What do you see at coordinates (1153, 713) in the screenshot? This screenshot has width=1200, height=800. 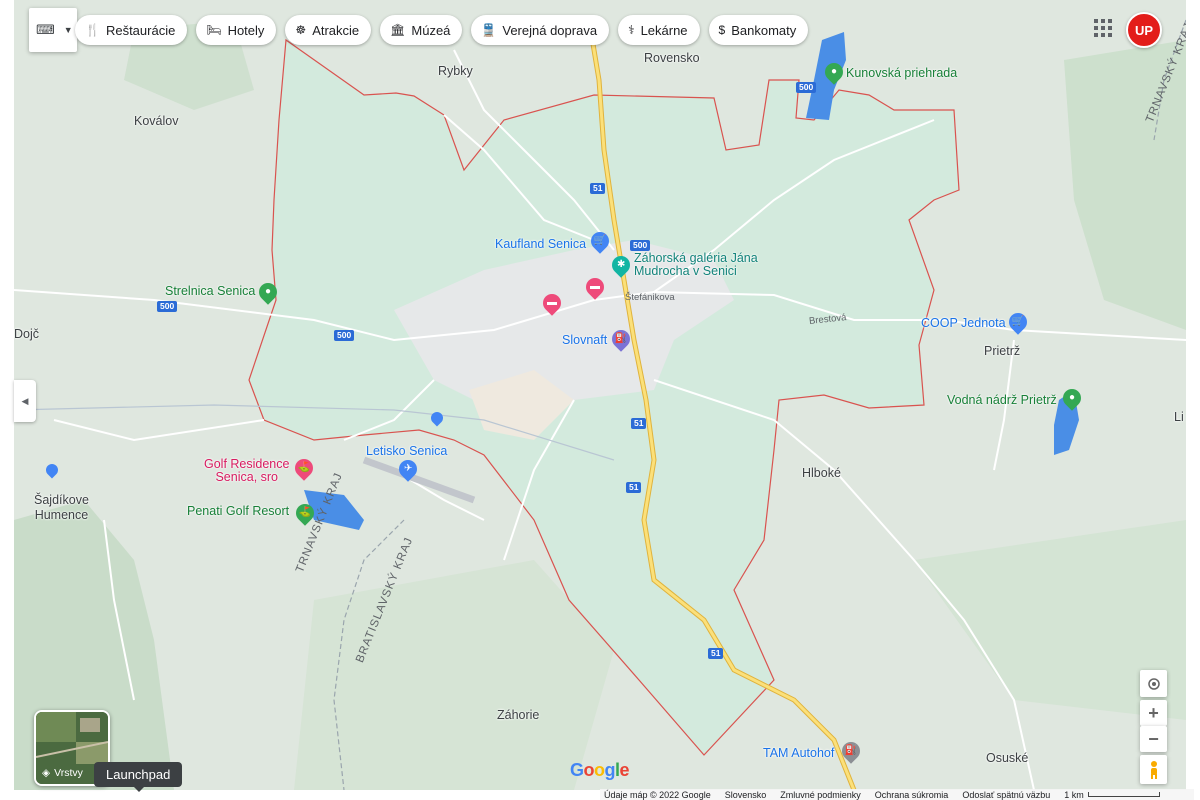 I see `zoom-in-button: +` at bounding box center [1153, 713].